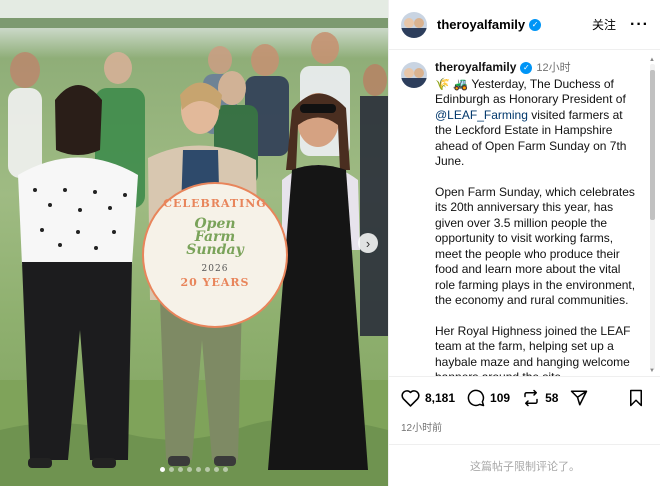 Image resolution: width=660 pixels, height=486 pixels. I want to click on header-username: theroyalfamily, so click(481, 24).